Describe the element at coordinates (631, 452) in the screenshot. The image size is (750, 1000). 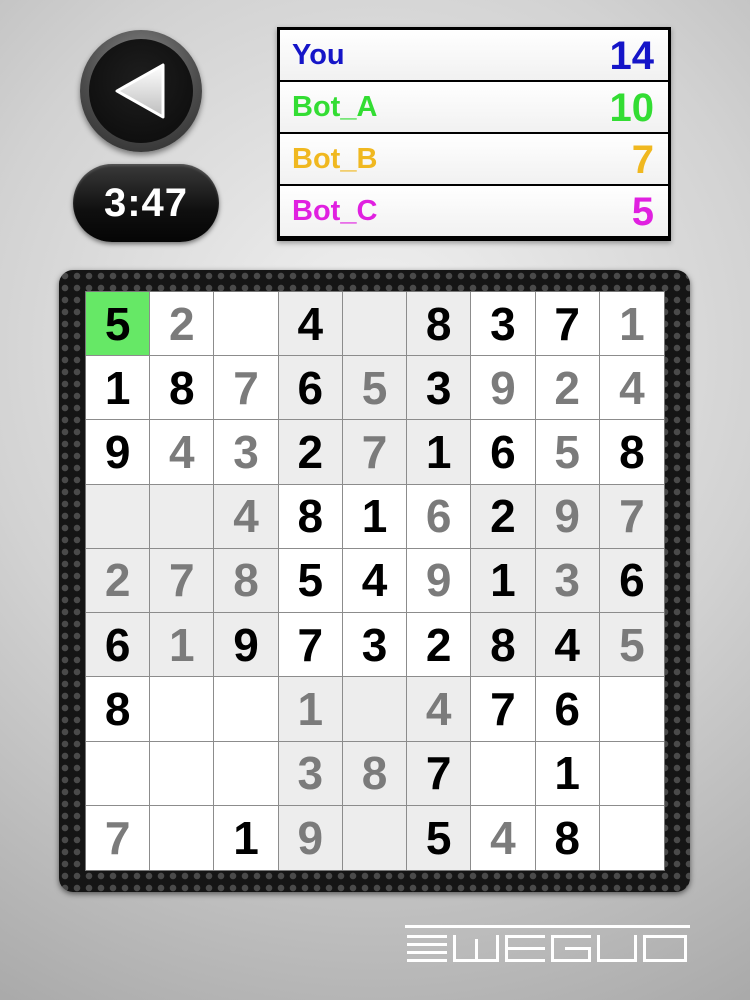
I see `sudoku-cell-r3c9: 8` at that location.